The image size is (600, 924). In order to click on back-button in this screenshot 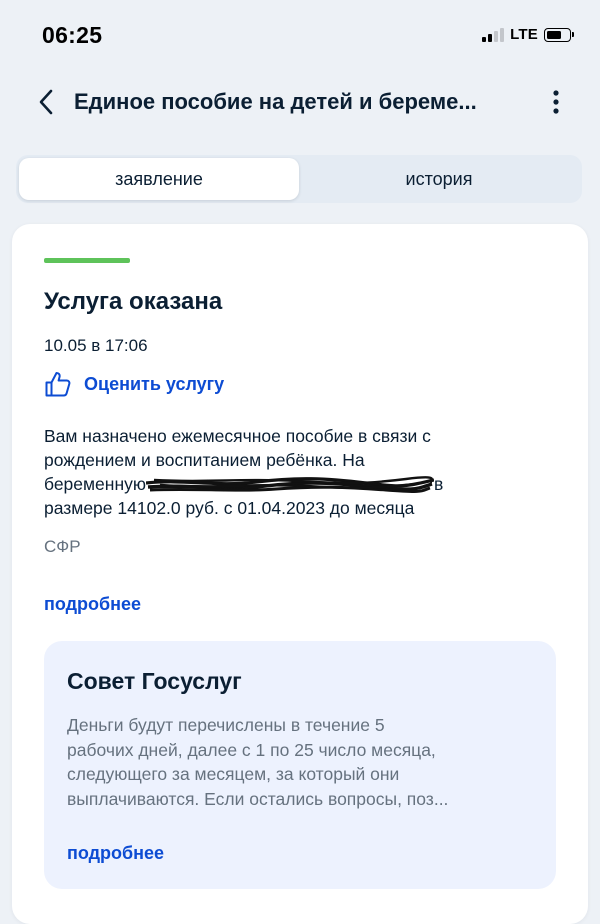, I will do `click(46, 102)`.